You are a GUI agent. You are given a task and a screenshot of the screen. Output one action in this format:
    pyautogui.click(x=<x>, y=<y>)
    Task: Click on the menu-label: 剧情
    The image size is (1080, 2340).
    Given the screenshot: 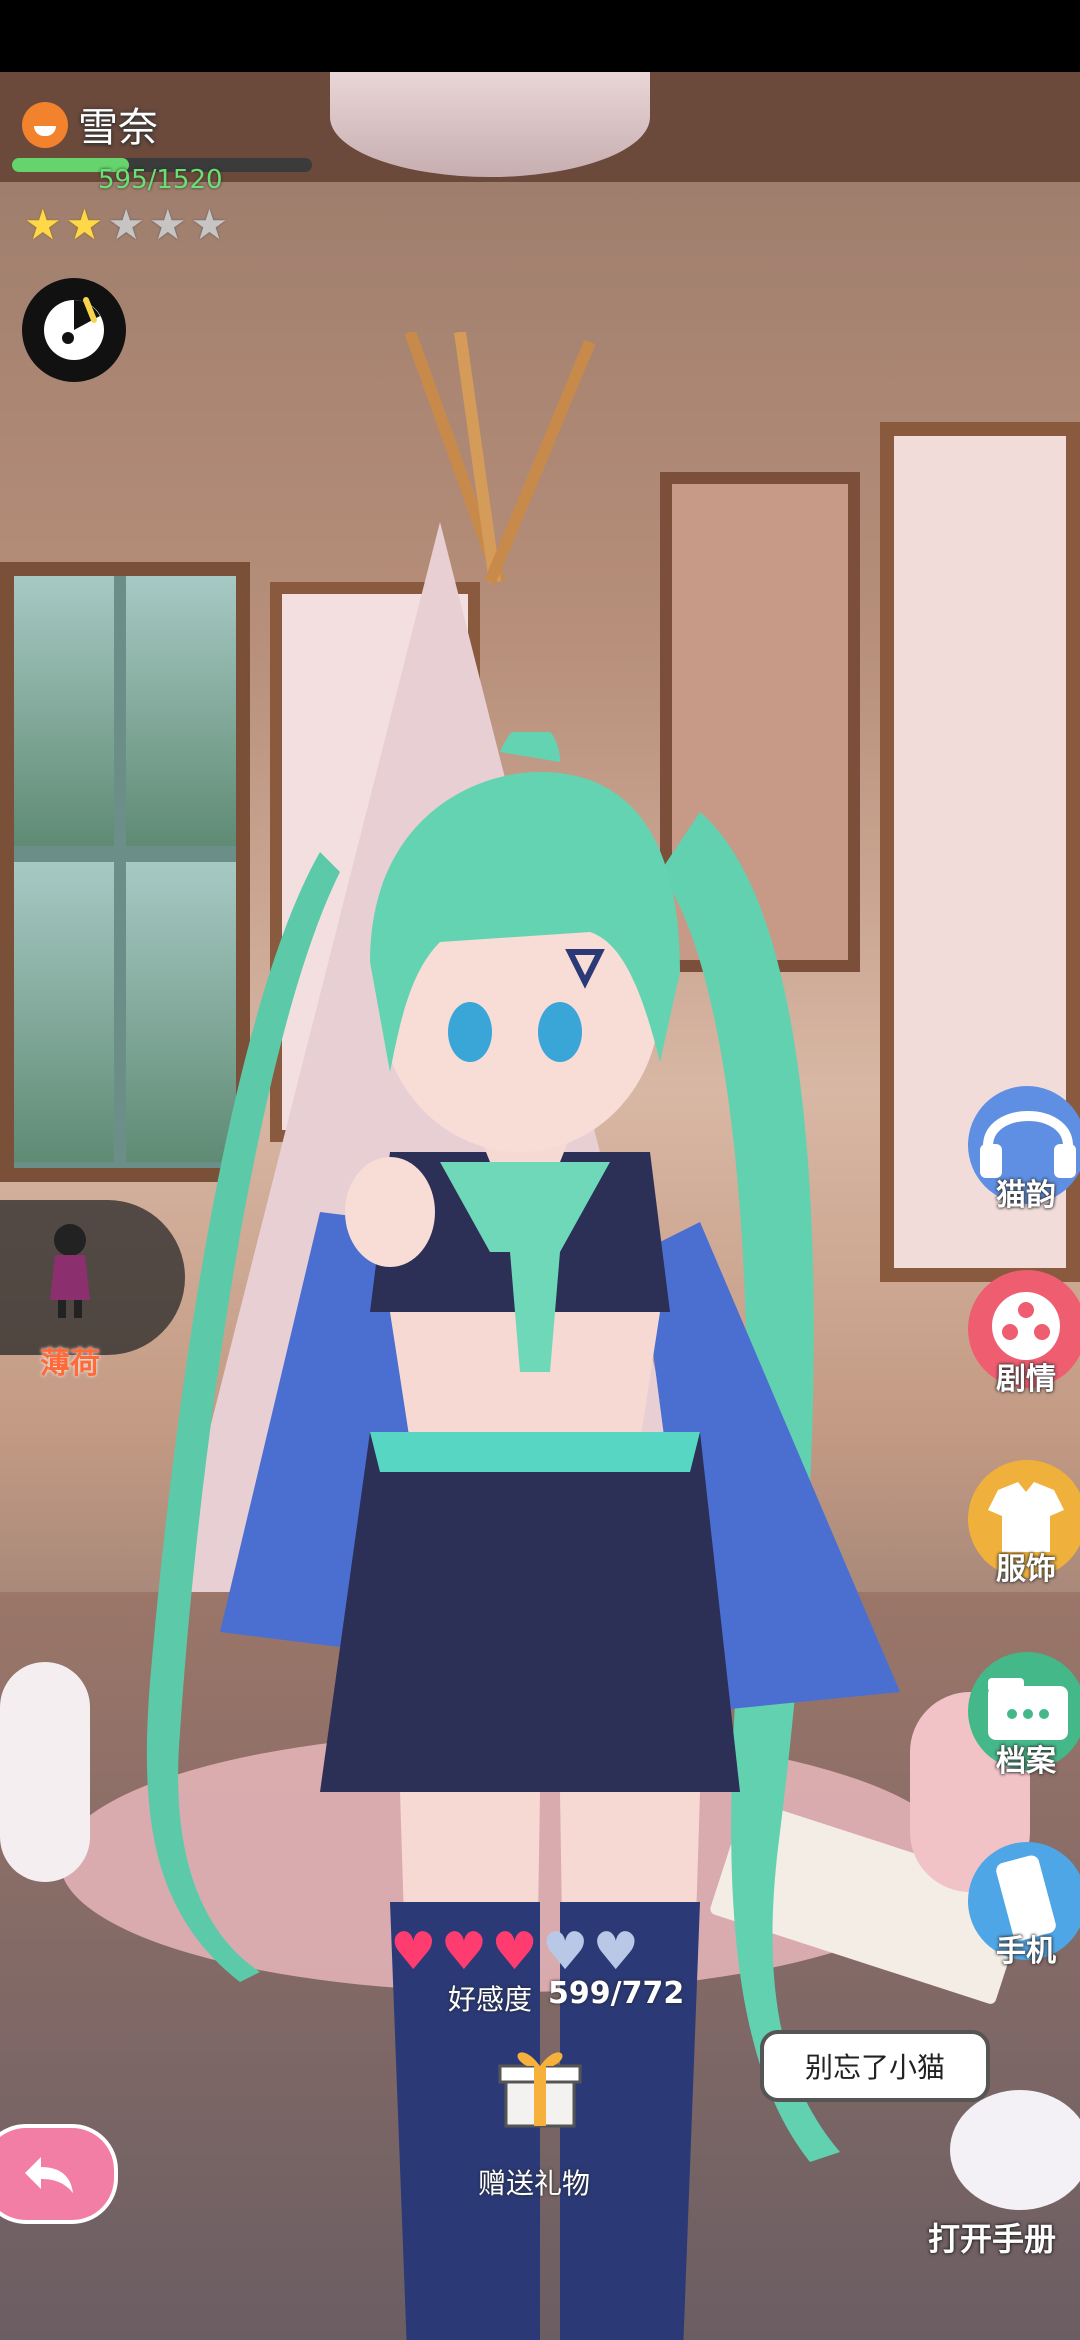 What is the action you would take?
    pyautogui.click(x=1026, y=1379)
    